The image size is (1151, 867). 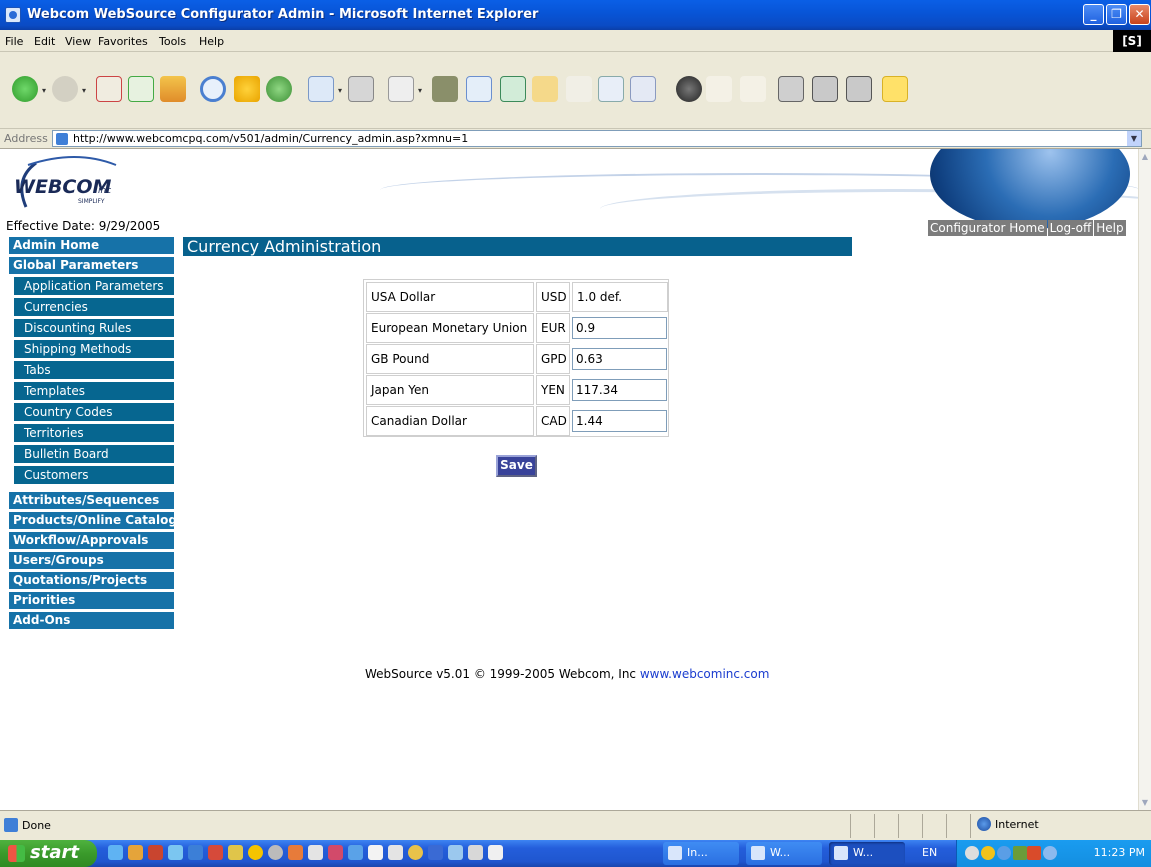 What do you see at coordinates (619, 390) in the screenshot?
I see `rate-input-yen` at bounding box center [619, 390].